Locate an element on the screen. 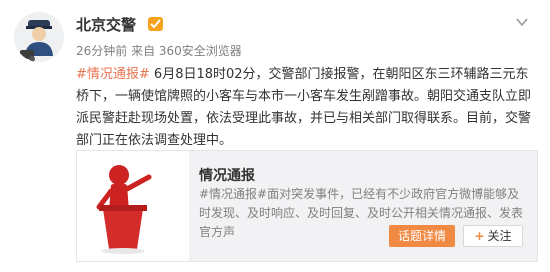 The image size is (550, 272). topic-detail-button: 话题详情 is located at coordinates (422, 236).